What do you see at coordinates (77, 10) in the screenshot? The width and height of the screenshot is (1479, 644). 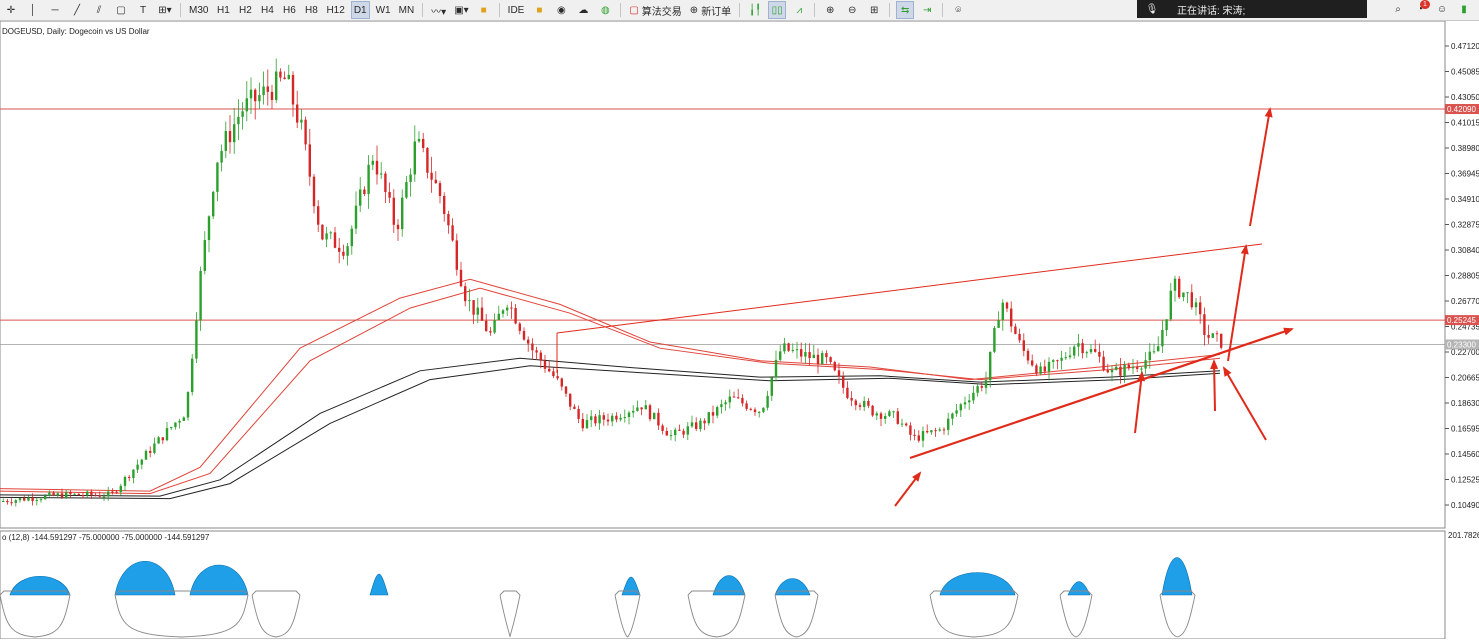 I see `trendline-icon: ╱` at bounding box center [77, 10].